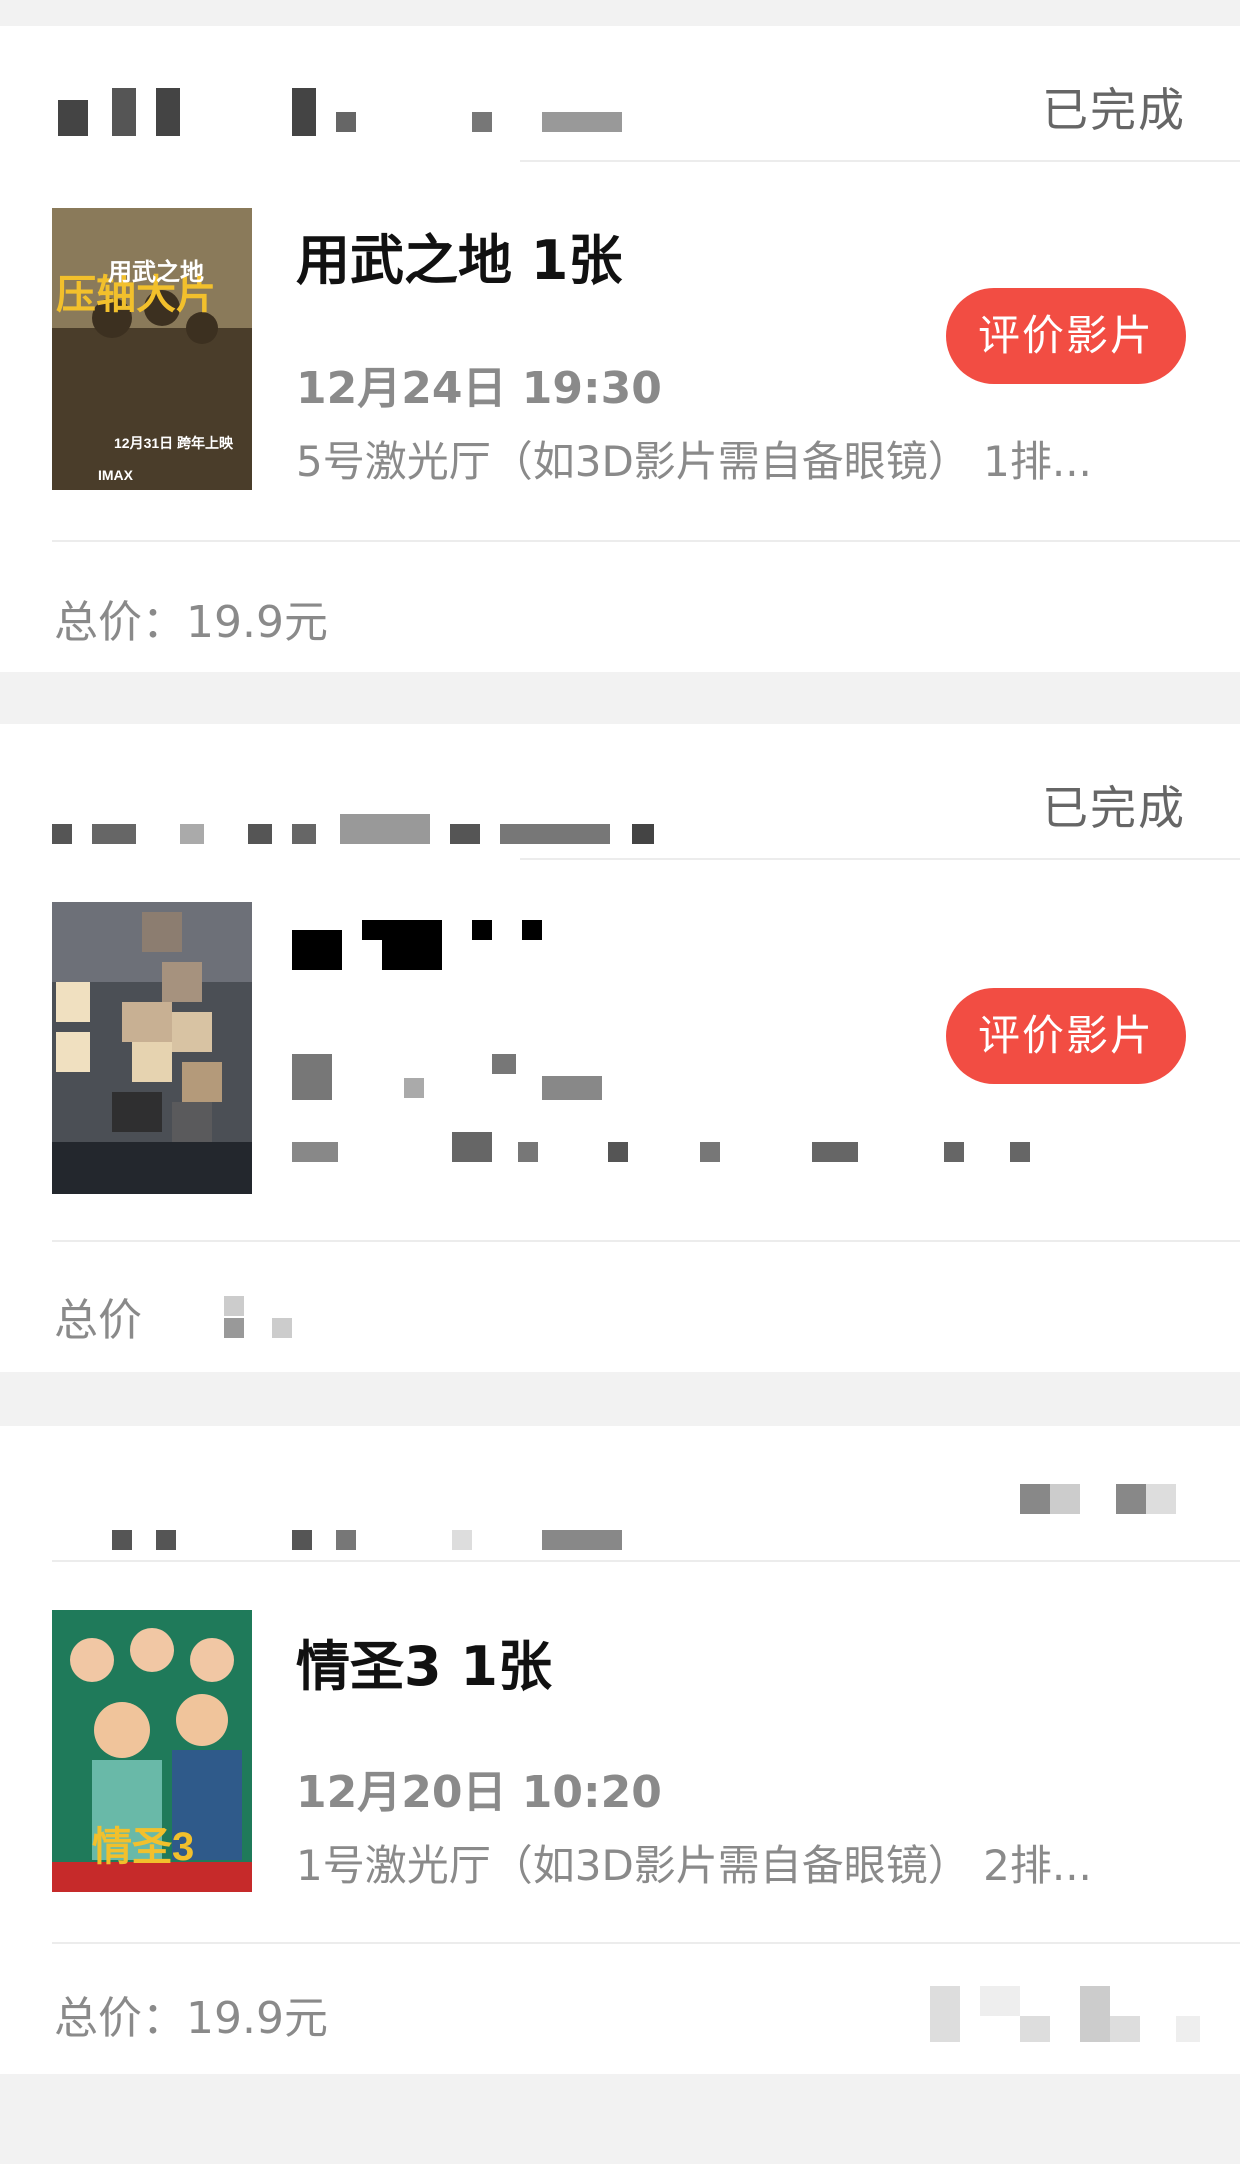 This screenshot has width=1240, height=2164. Describe the element at coordinates (143, 1847) in the screenshot. I see `poster-text: 情圣3` at that location.